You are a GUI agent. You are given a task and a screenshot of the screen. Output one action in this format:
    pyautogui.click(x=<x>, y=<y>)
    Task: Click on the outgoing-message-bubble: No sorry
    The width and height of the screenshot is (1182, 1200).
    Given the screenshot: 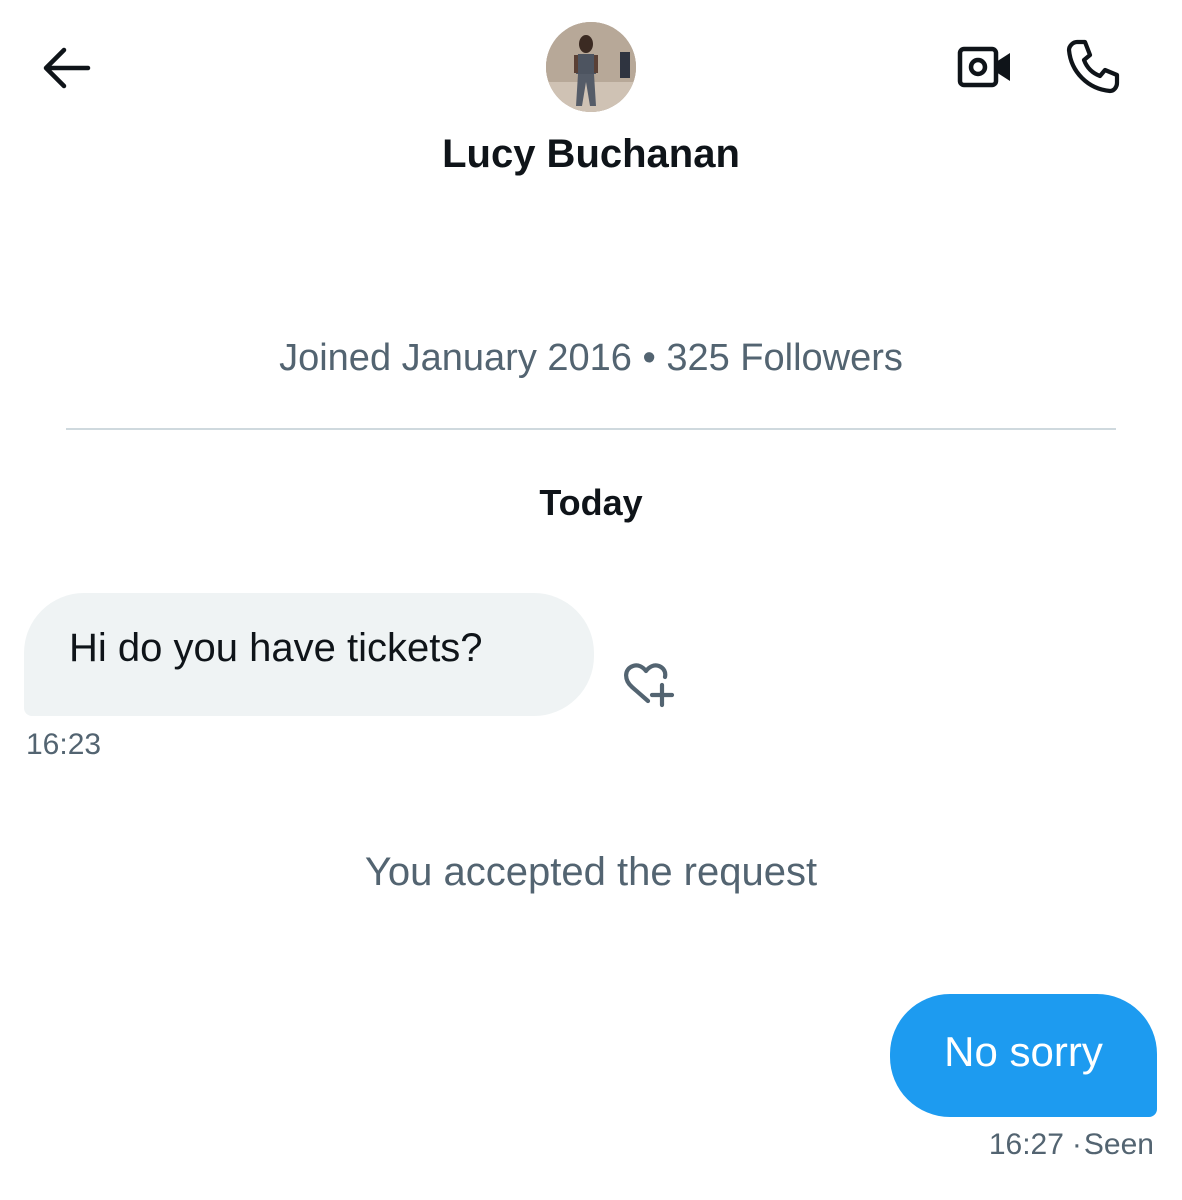 What is the action you would take?
    pyautogui.click(x=1023, y=1055)
    